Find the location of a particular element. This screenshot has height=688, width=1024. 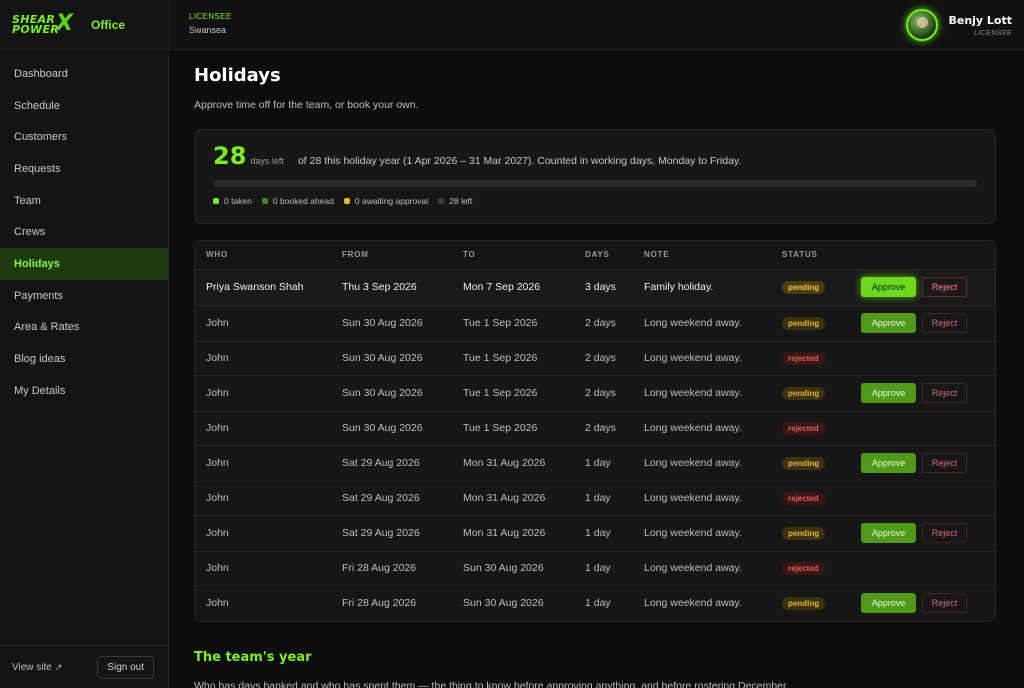

sidebar-item-schedule: Schedule is located at coordinates (84, 106).